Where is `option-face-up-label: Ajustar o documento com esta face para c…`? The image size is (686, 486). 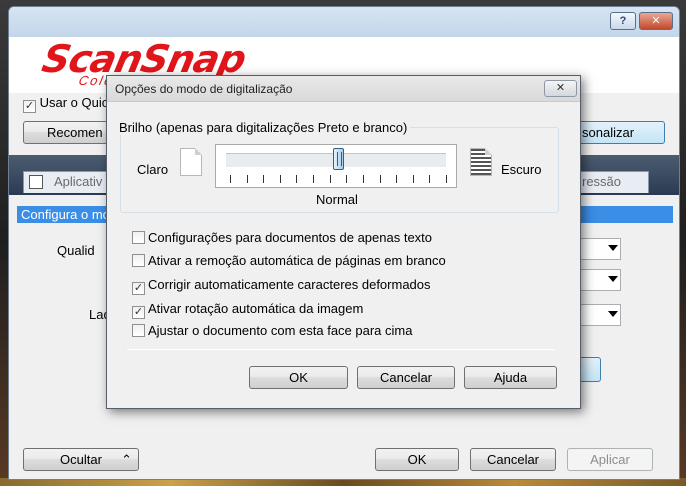
option-face-up-label: Ajustar o documento com esta face para c… is located at coordinates (280, 330).